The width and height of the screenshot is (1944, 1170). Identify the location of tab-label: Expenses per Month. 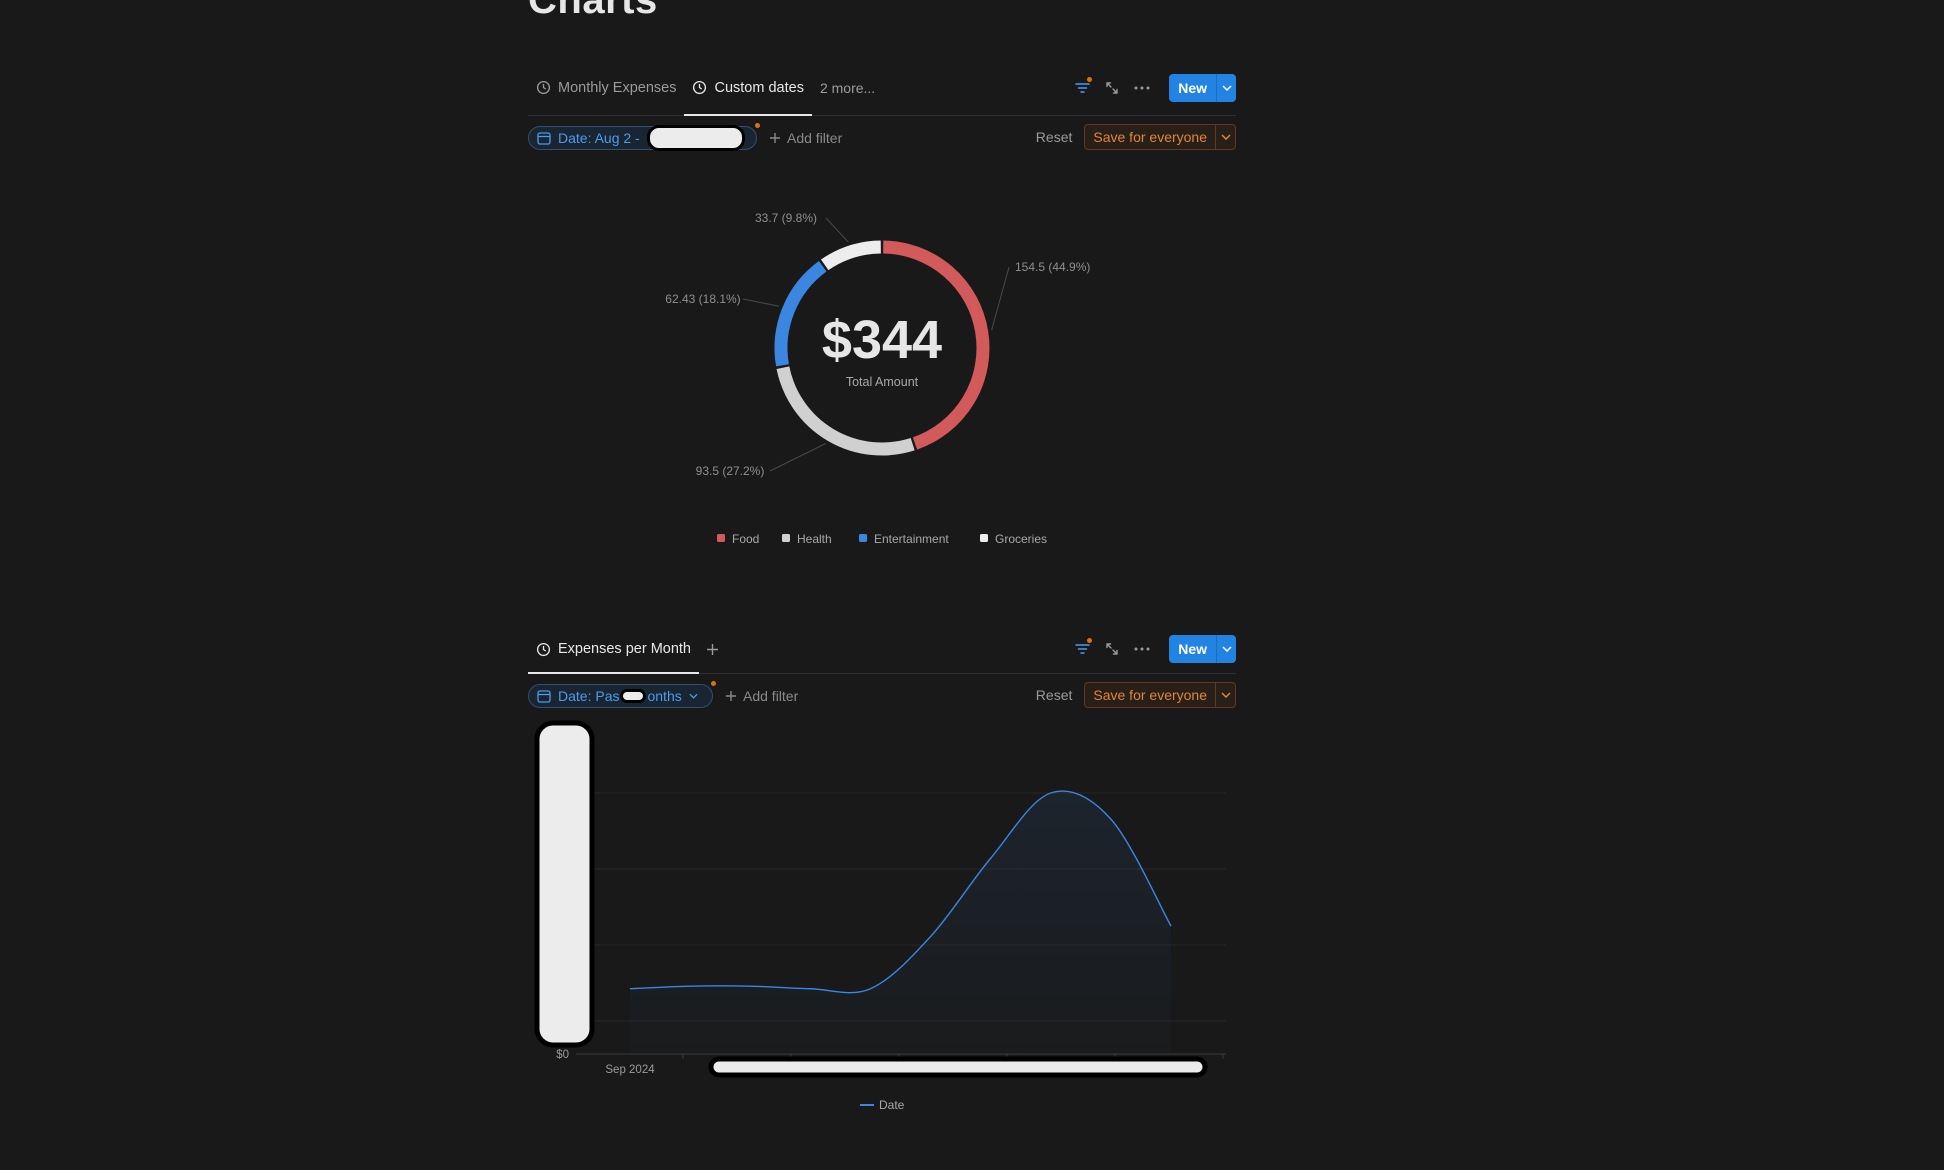
(624, 649).